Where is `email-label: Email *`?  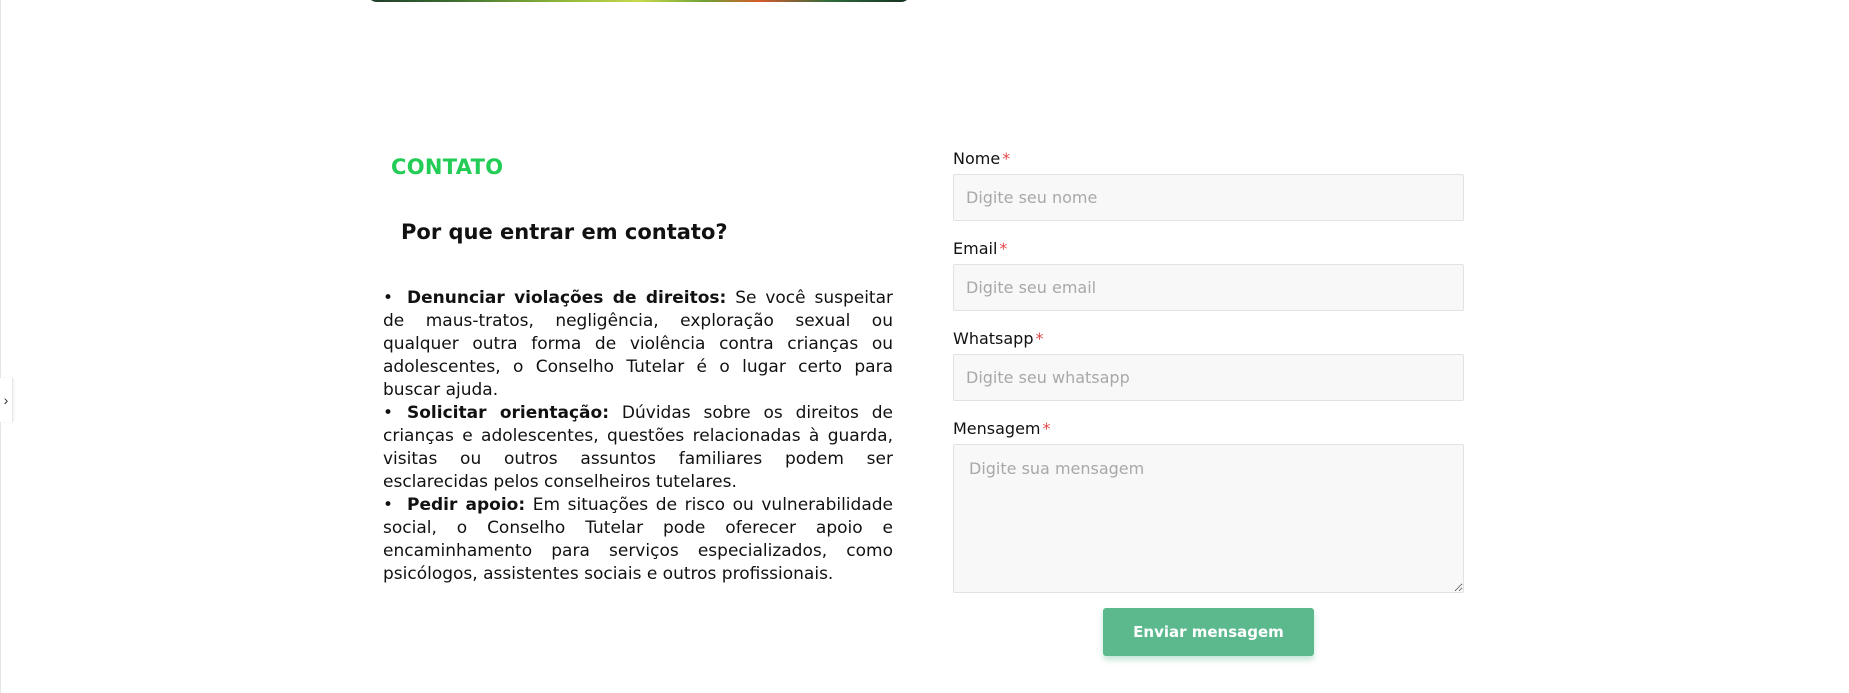
email-label: Email * is located at coordinates (1208, 249).